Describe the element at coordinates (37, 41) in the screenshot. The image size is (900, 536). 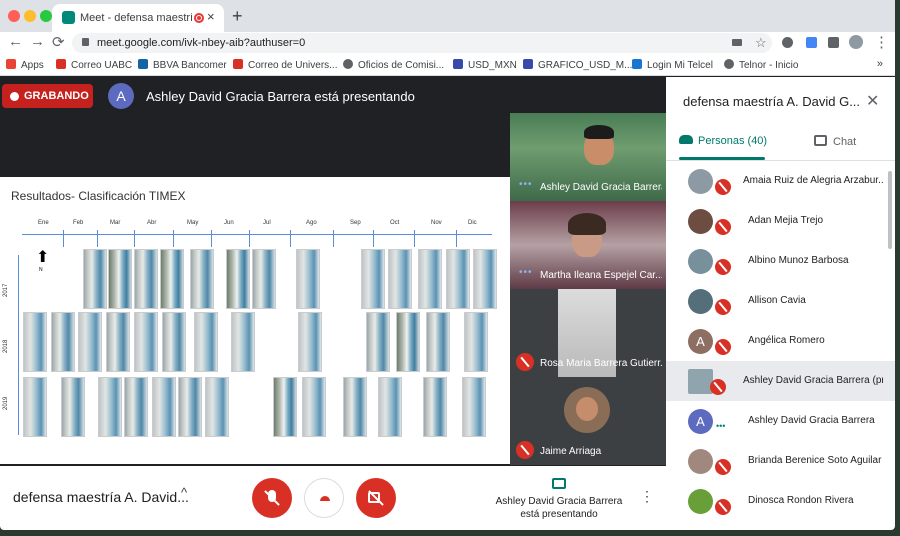
I see `forward-button: →` at that location.